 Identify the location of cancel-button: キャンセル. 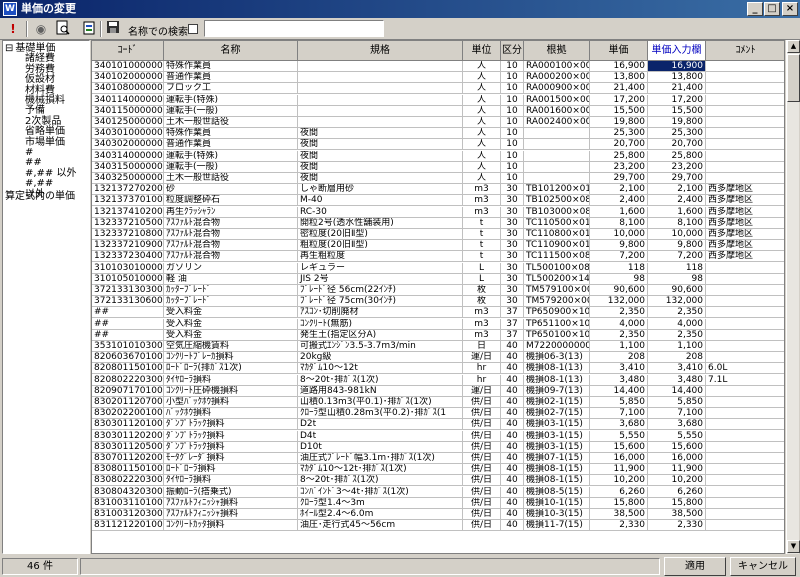
(763, 566).